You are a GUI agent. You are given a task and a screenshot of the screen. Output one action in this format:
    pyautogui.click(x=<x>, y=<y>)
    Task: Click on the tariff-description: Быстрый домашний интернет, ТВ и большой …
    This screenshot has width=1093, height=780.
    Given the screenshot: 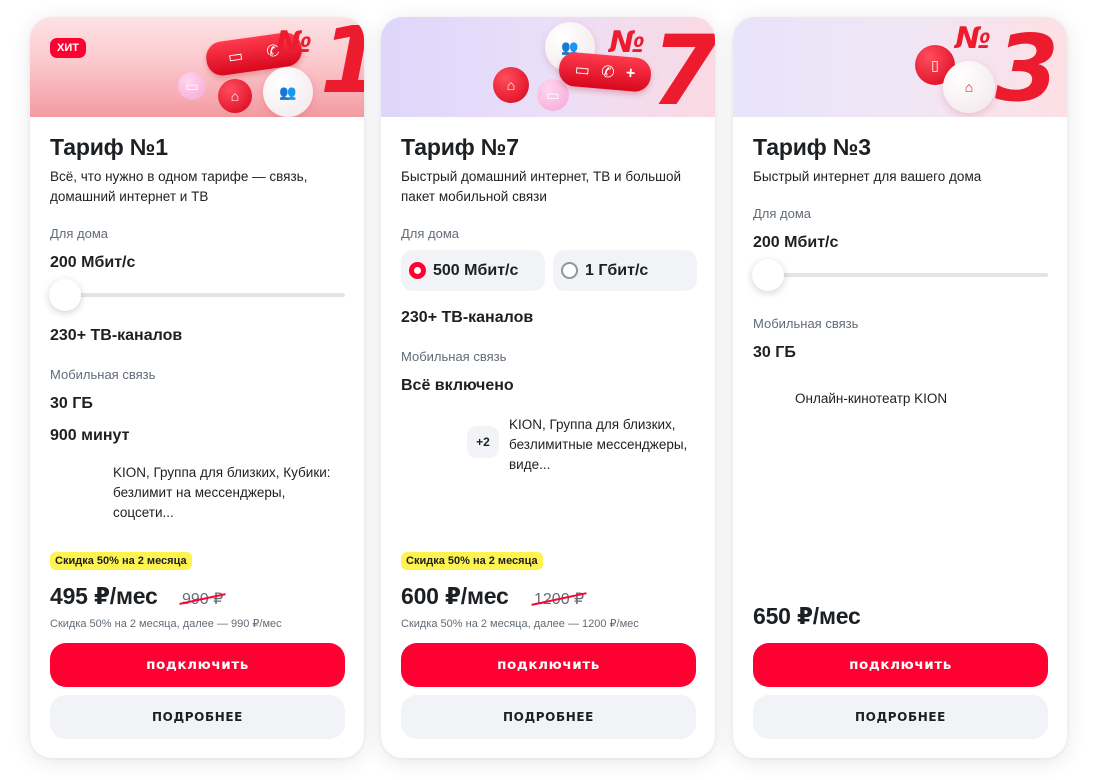 What is the action you would take?
    pyautogui.click(x=541, y=186)
    